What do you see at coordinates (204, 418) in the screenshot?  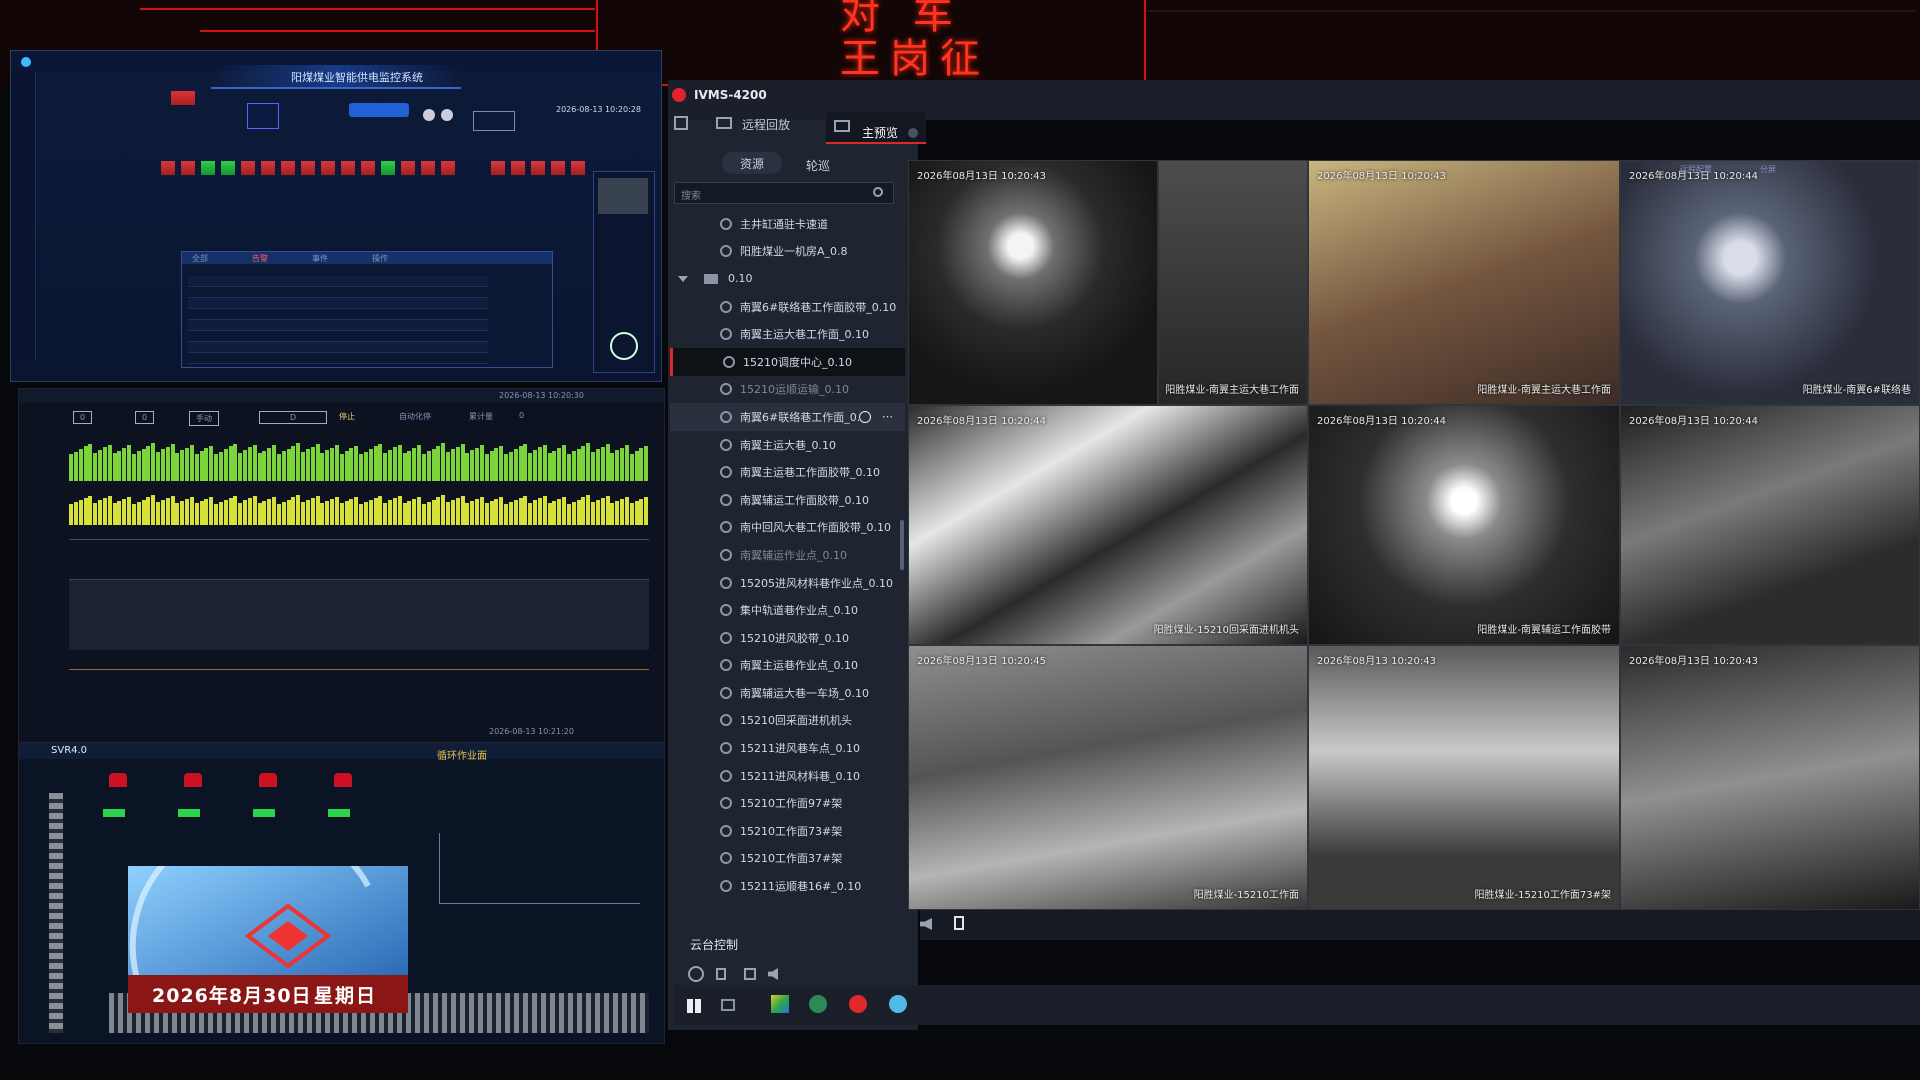 I see `wave-btn-3: 手动` at bounding box center [204, 418].